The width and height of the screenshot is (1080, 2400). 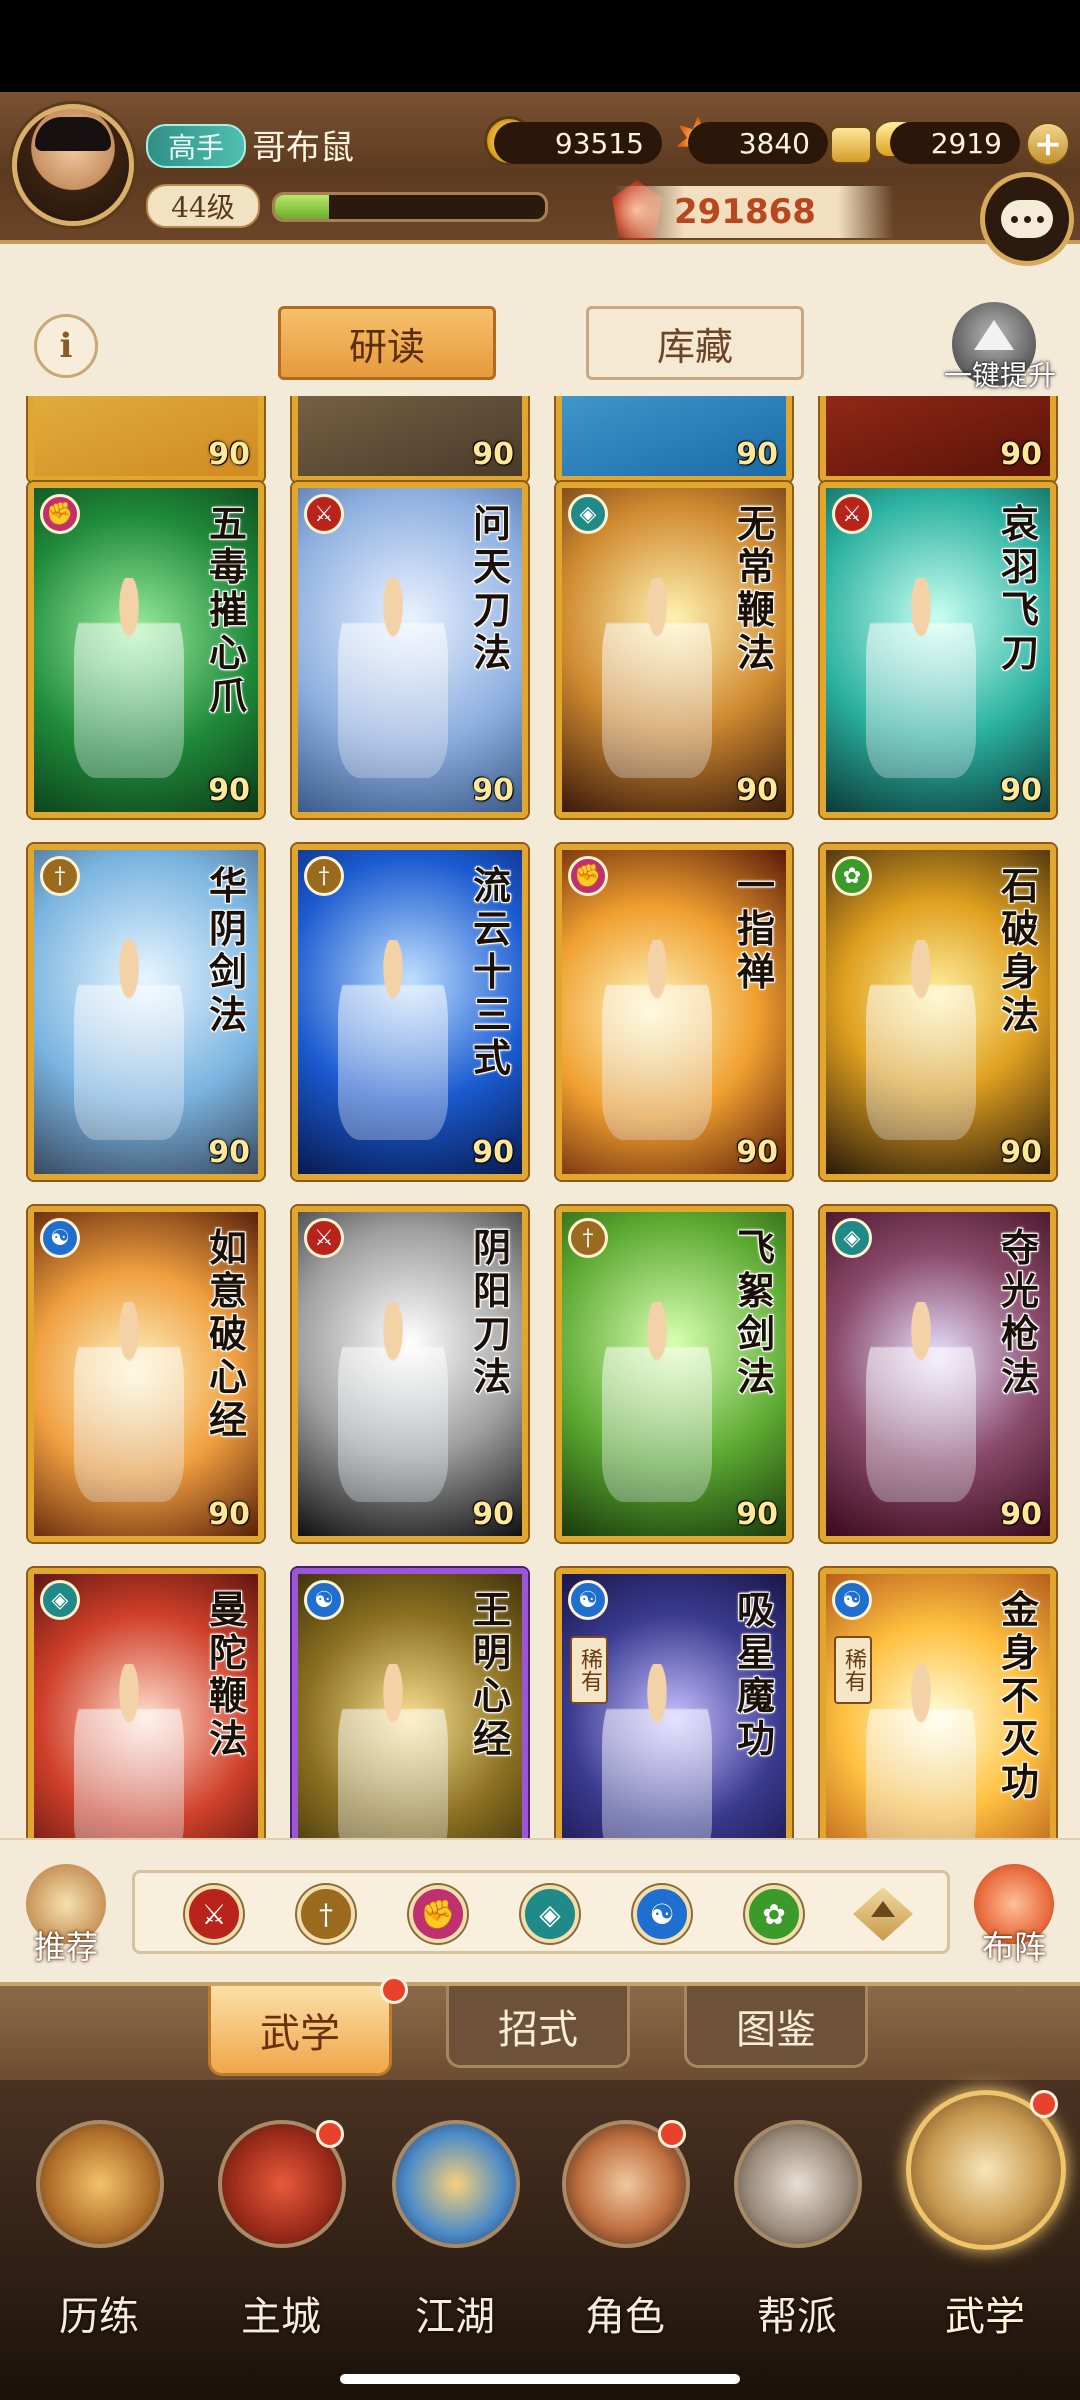 I want to click on player-name: 哥布鼠, so click(x=303, y=148).